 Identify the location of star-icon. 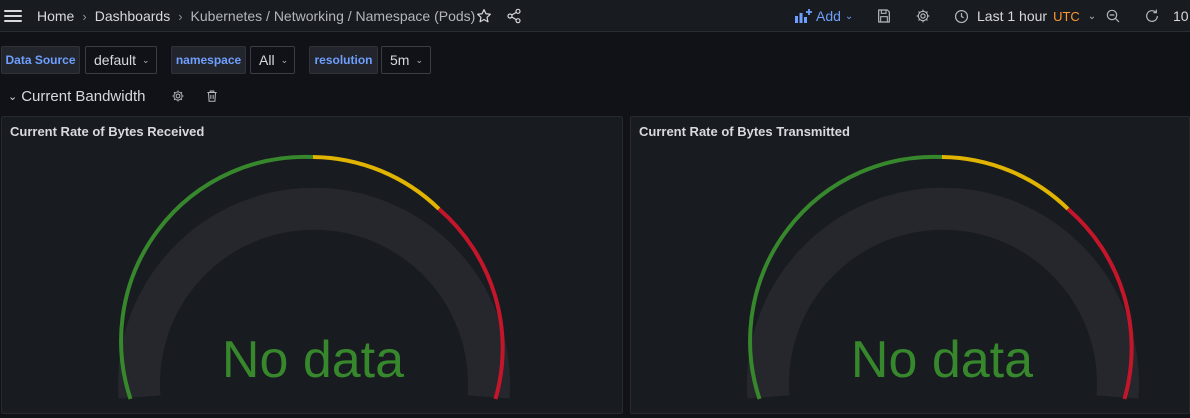
(484, 16).